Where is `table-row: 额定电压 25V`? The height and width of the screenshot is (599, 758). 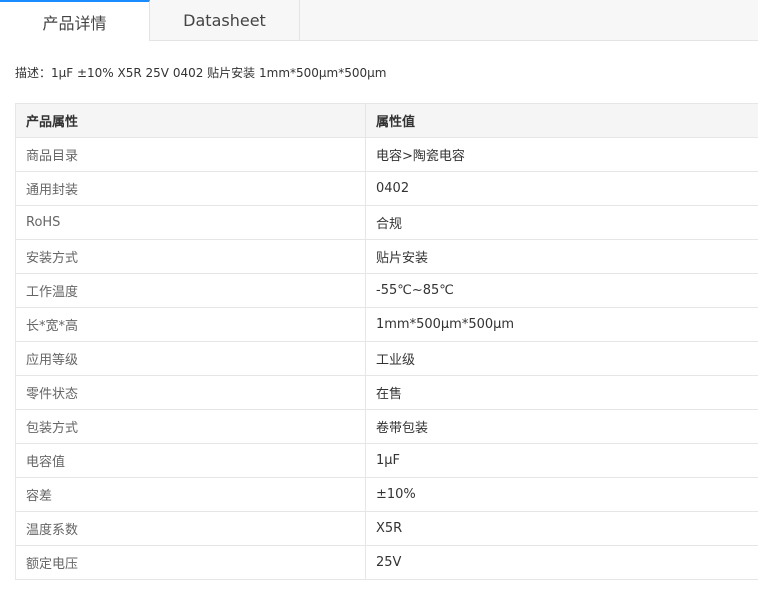 table-row: 额定电压 25V is located at coordinates (386, 562).